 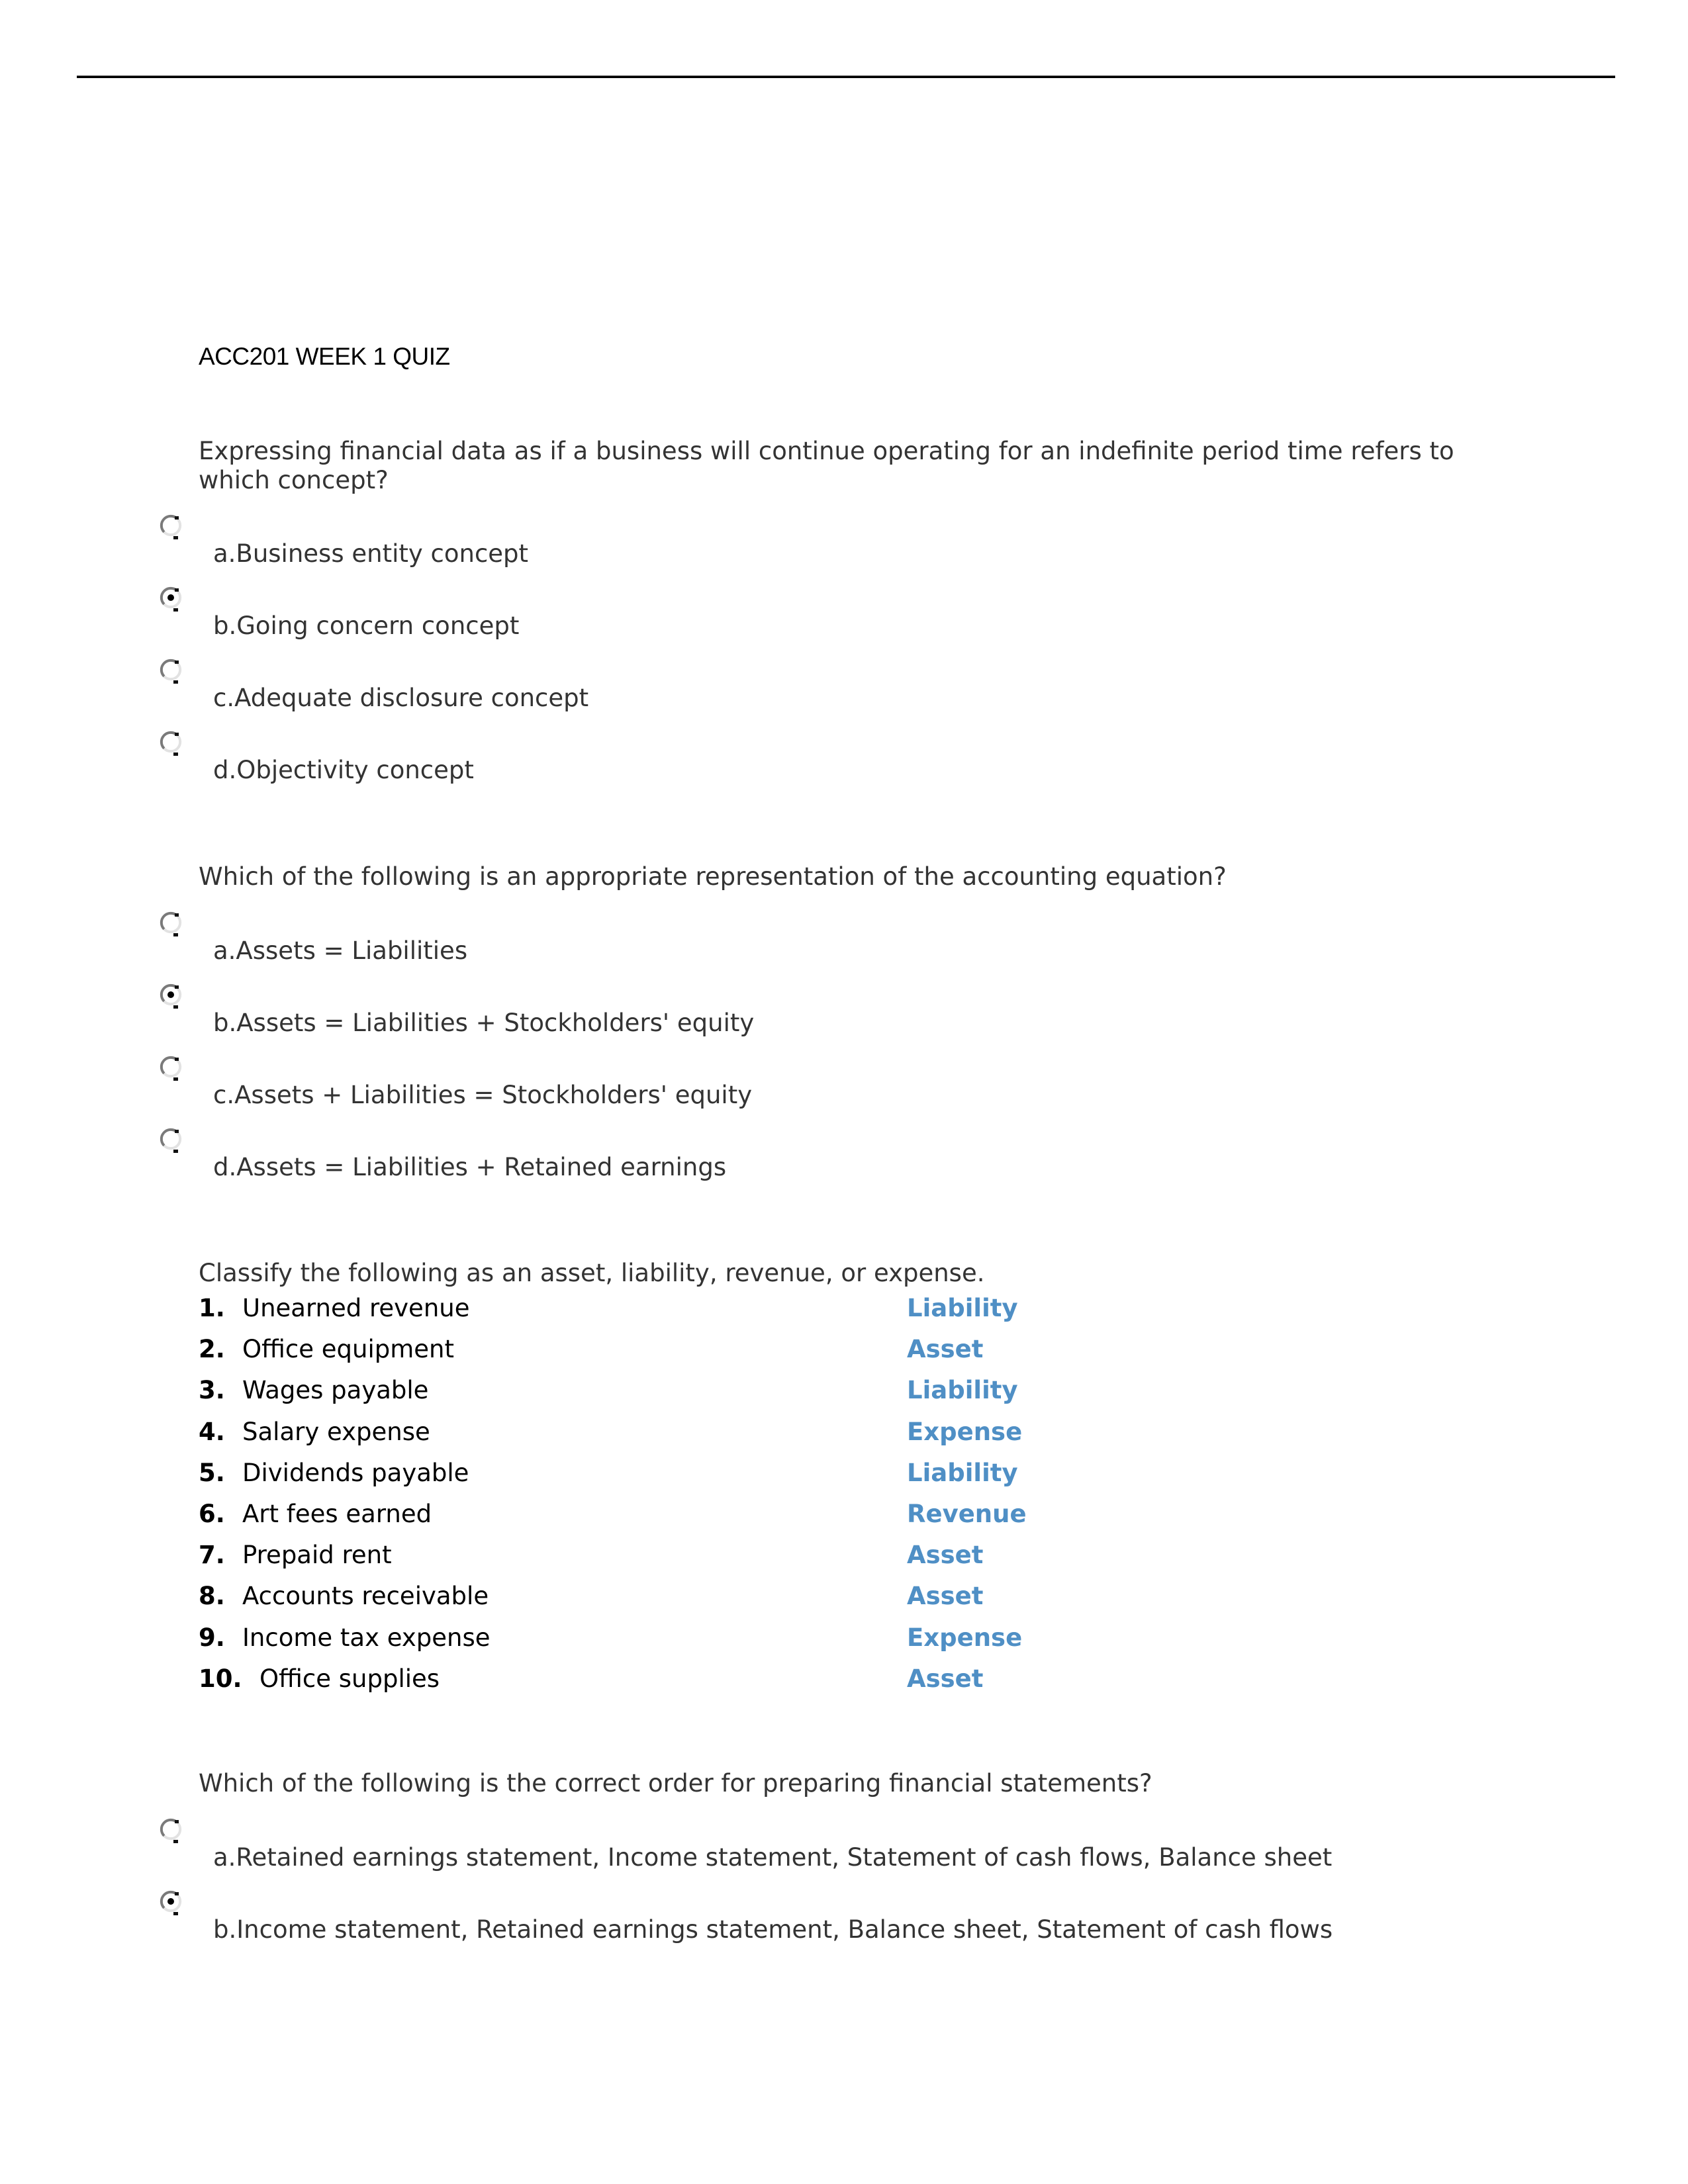 I want to click on item-term: Accounts receivable, so click(x=365, y=1596).